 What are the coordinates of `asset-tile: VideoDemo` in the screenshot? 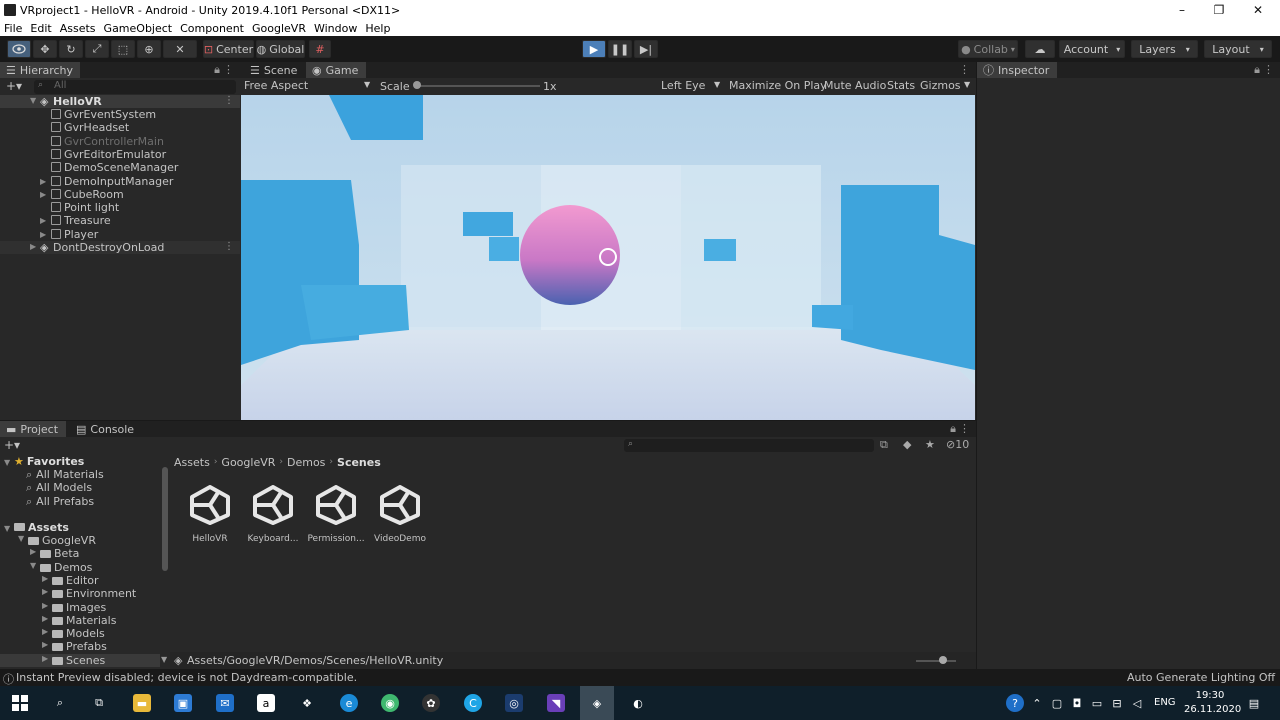 It's located at (400, 514).